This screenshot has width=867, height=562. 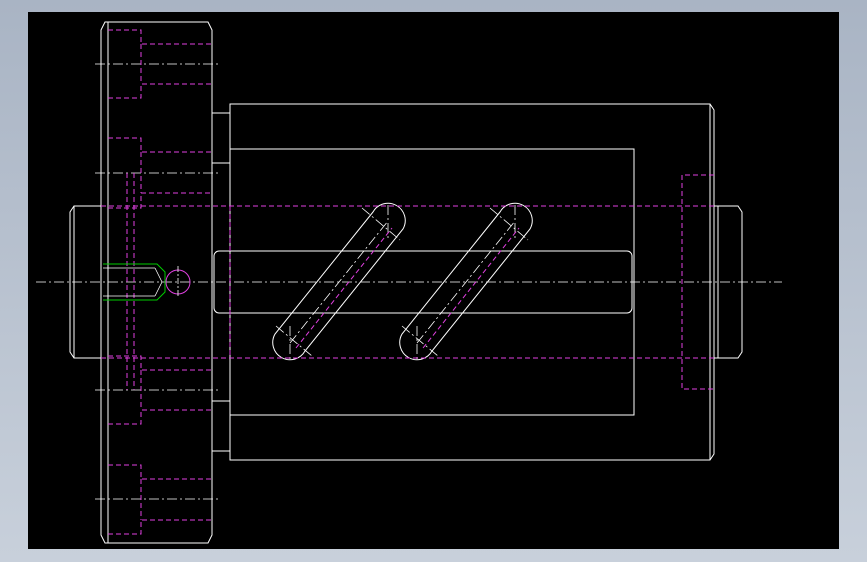 I want to click on slot-cross-1b, so click(x=294, y=341).